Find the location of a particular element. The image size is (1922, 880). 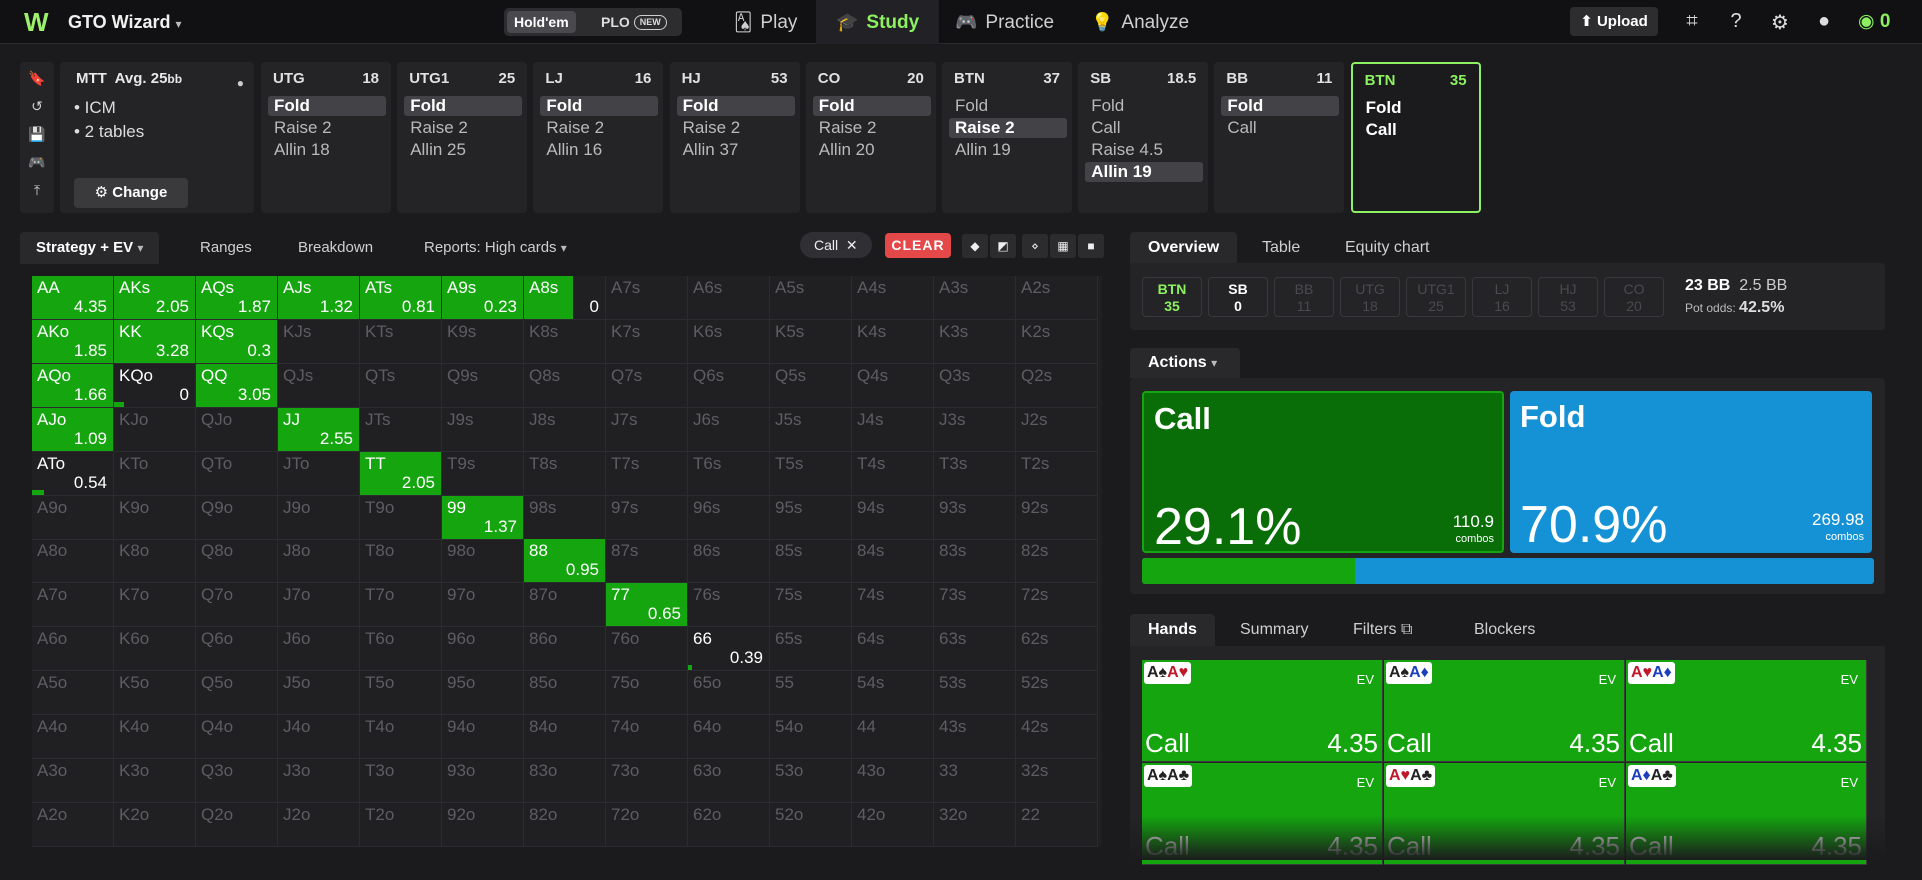

hand-cell: J6o is located at coordinates (319, 649).